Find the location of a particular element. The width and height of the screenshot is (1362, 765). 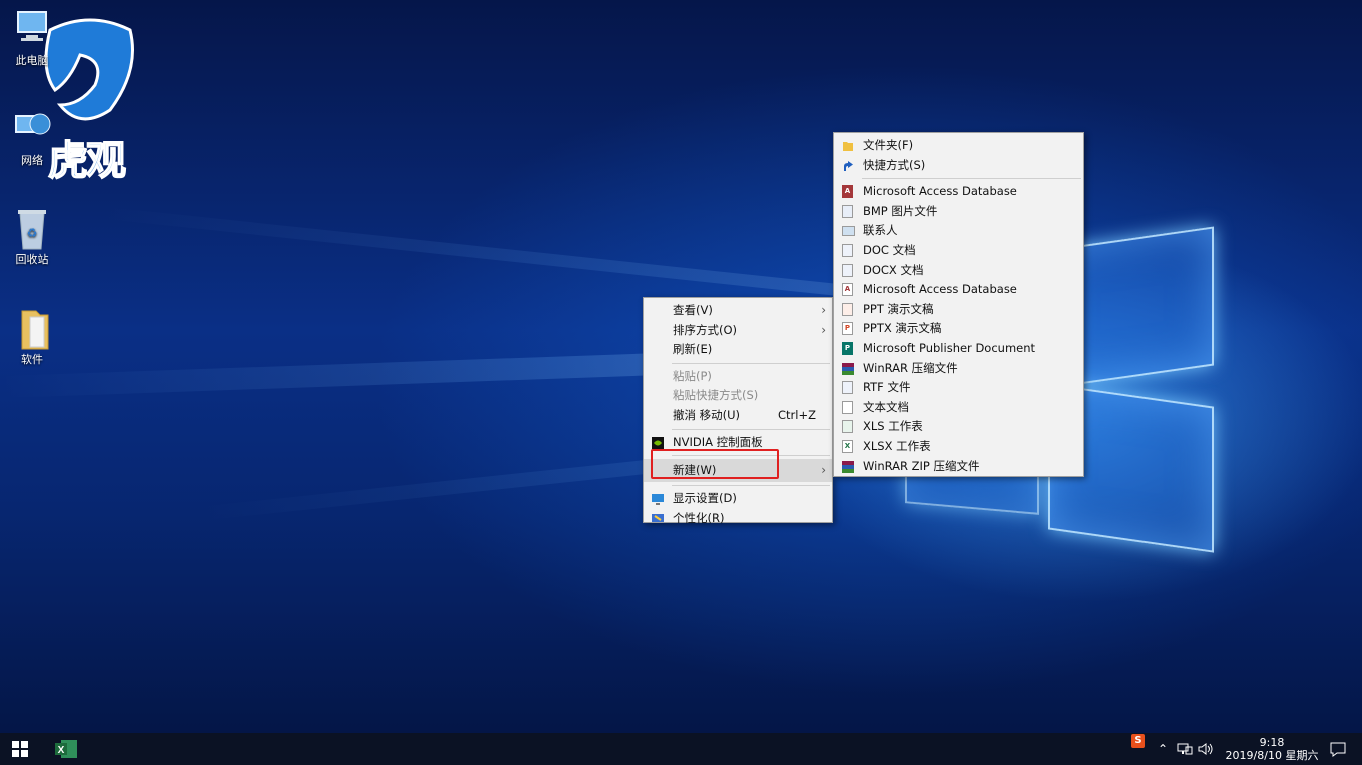

menu-item-display-settings: 显示设置(D) is located at coordinates (738, 499).